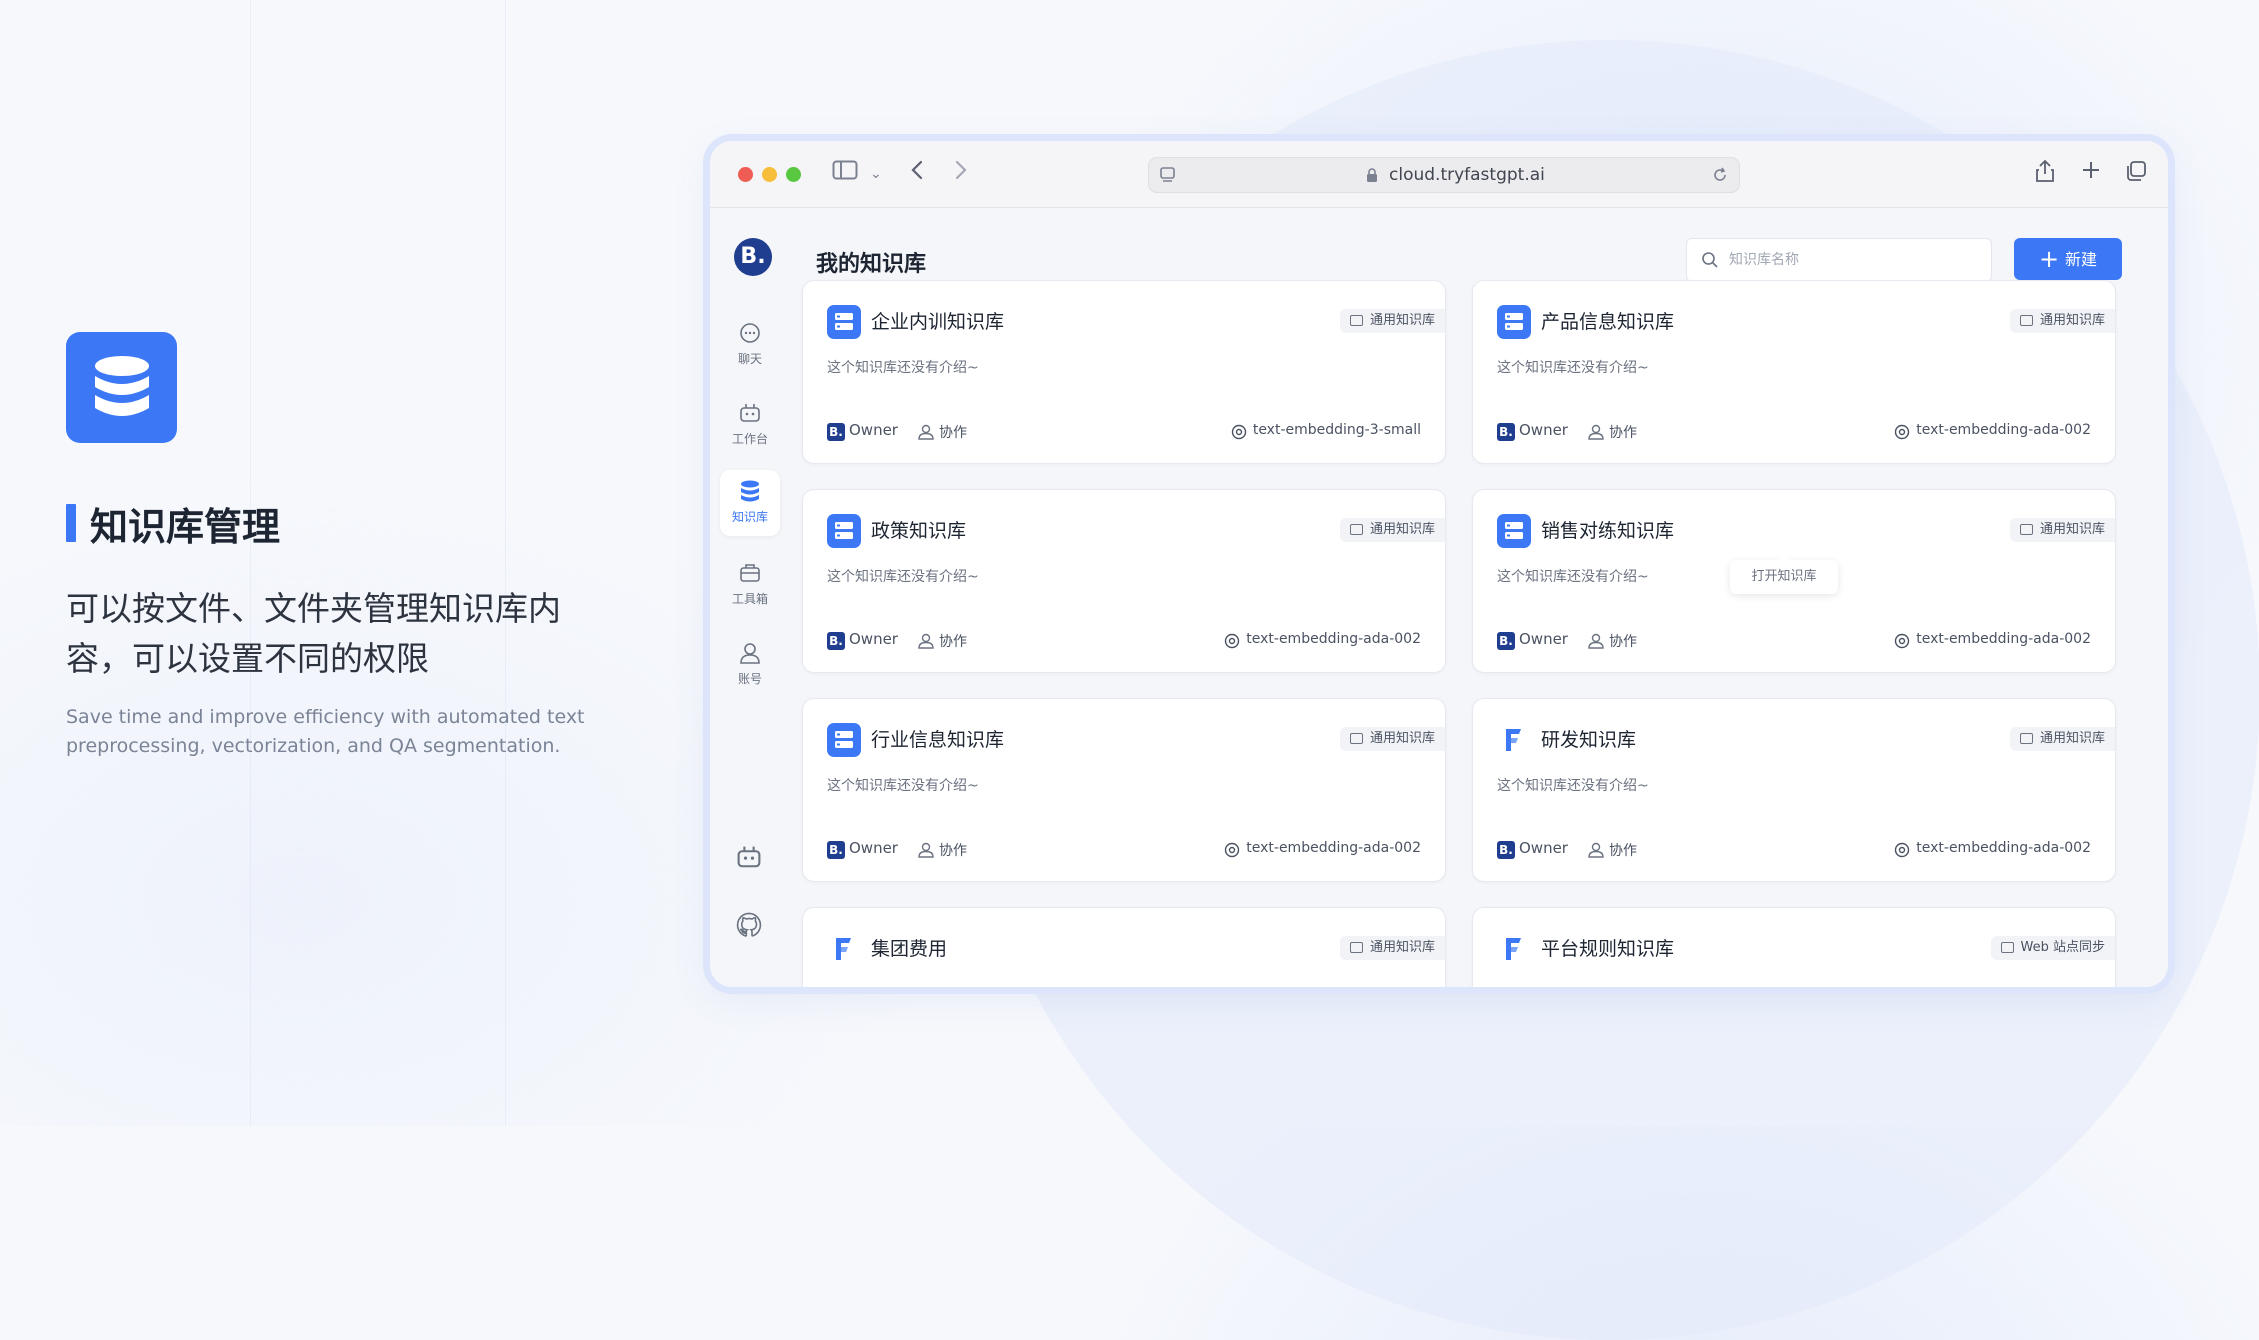 Image resolution: width=2259 pixels, height=1340 pixels. I want to click on new-tab-icon, so click(2091, 174).